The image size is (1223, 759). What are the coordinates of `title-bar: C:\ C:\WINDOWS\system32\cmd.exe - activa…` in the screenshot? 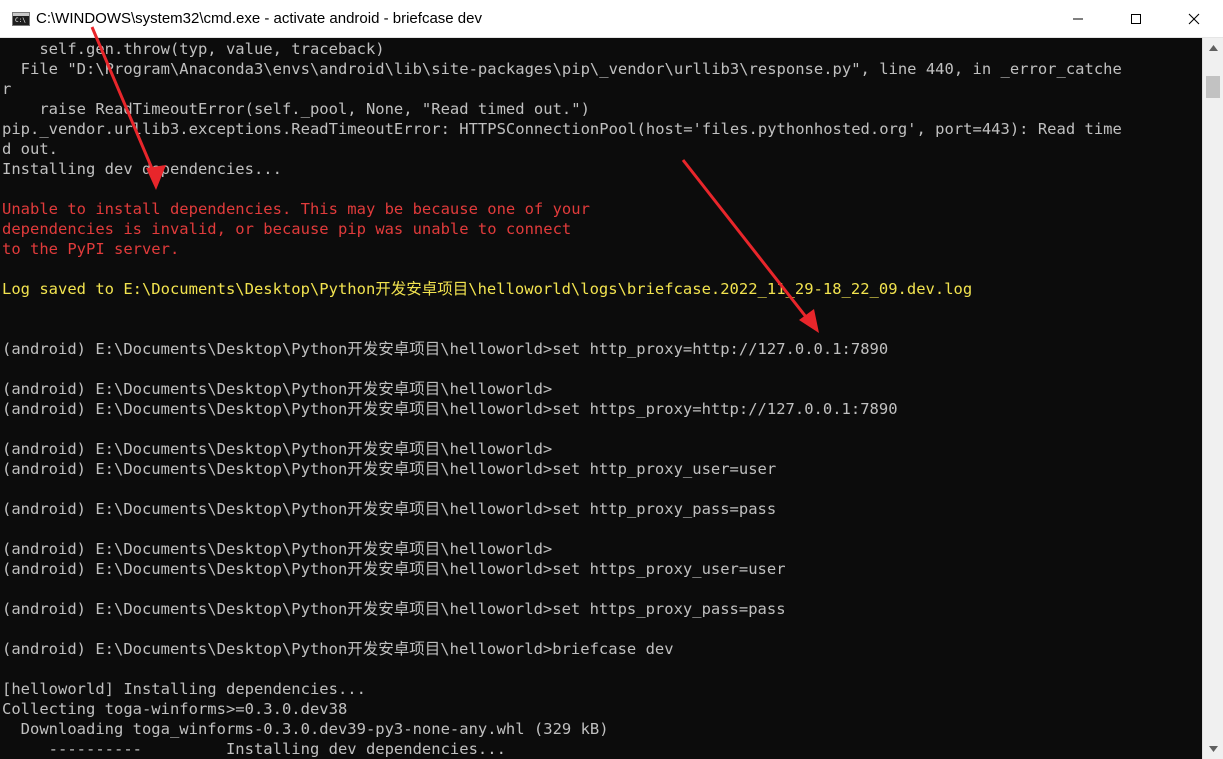 It's located at (611, 19).